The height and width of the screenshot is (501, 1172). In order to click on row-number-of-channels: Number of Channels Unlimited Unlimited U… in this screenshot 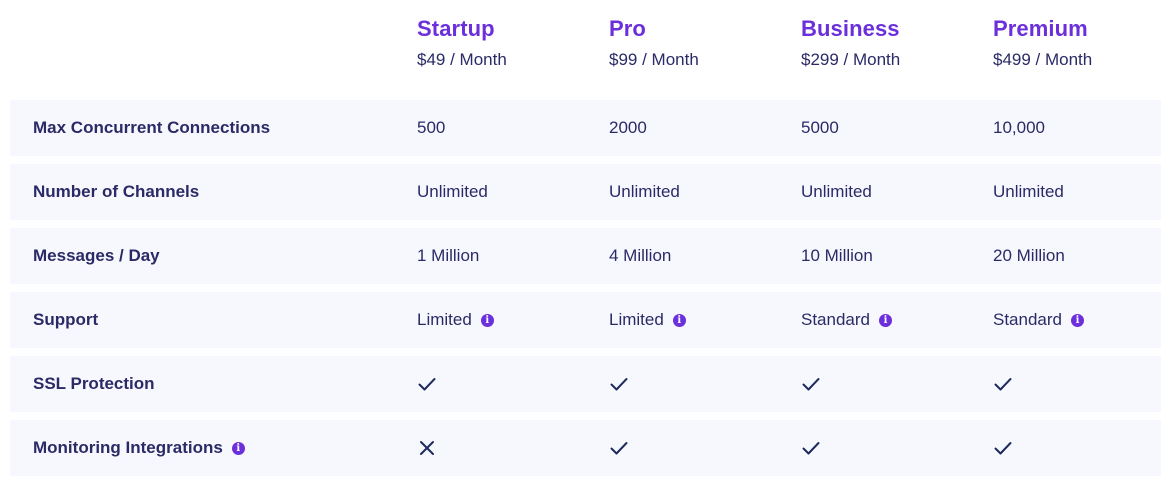, I will do `click(585, 192)`.